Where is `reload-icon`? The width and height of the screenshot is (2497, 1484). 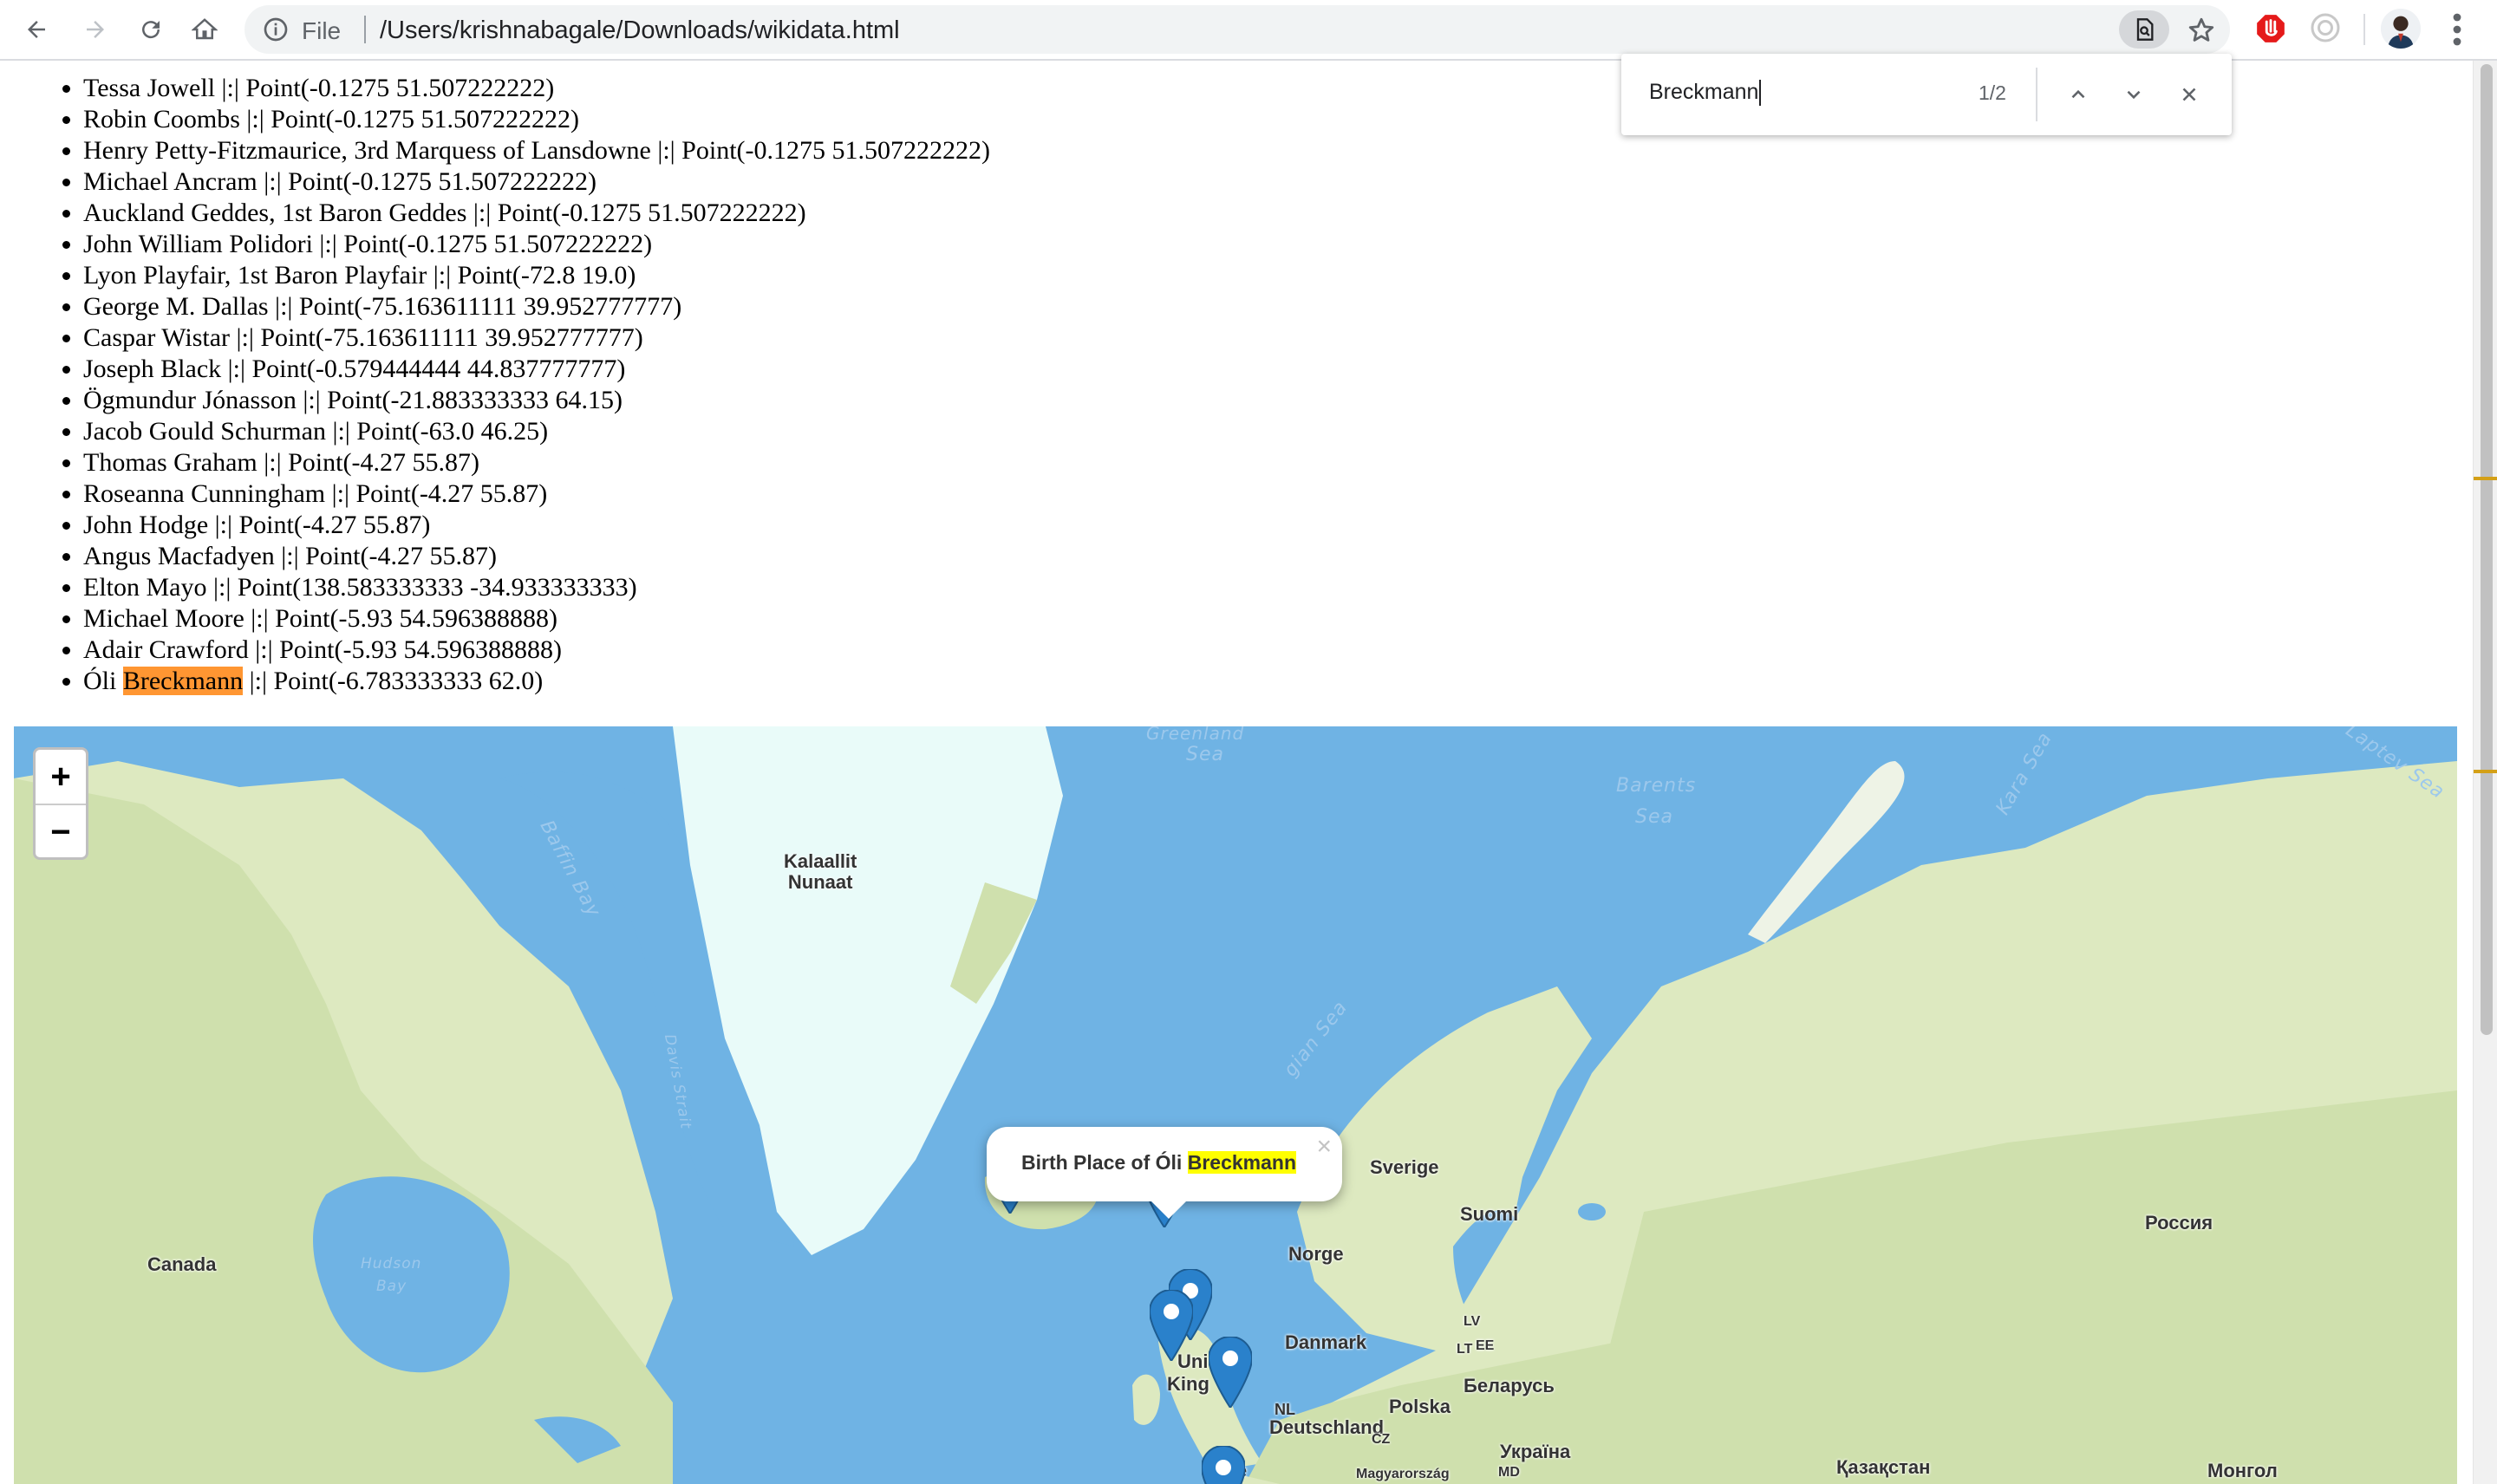
reload-icon is located at coordinates (151, 30).